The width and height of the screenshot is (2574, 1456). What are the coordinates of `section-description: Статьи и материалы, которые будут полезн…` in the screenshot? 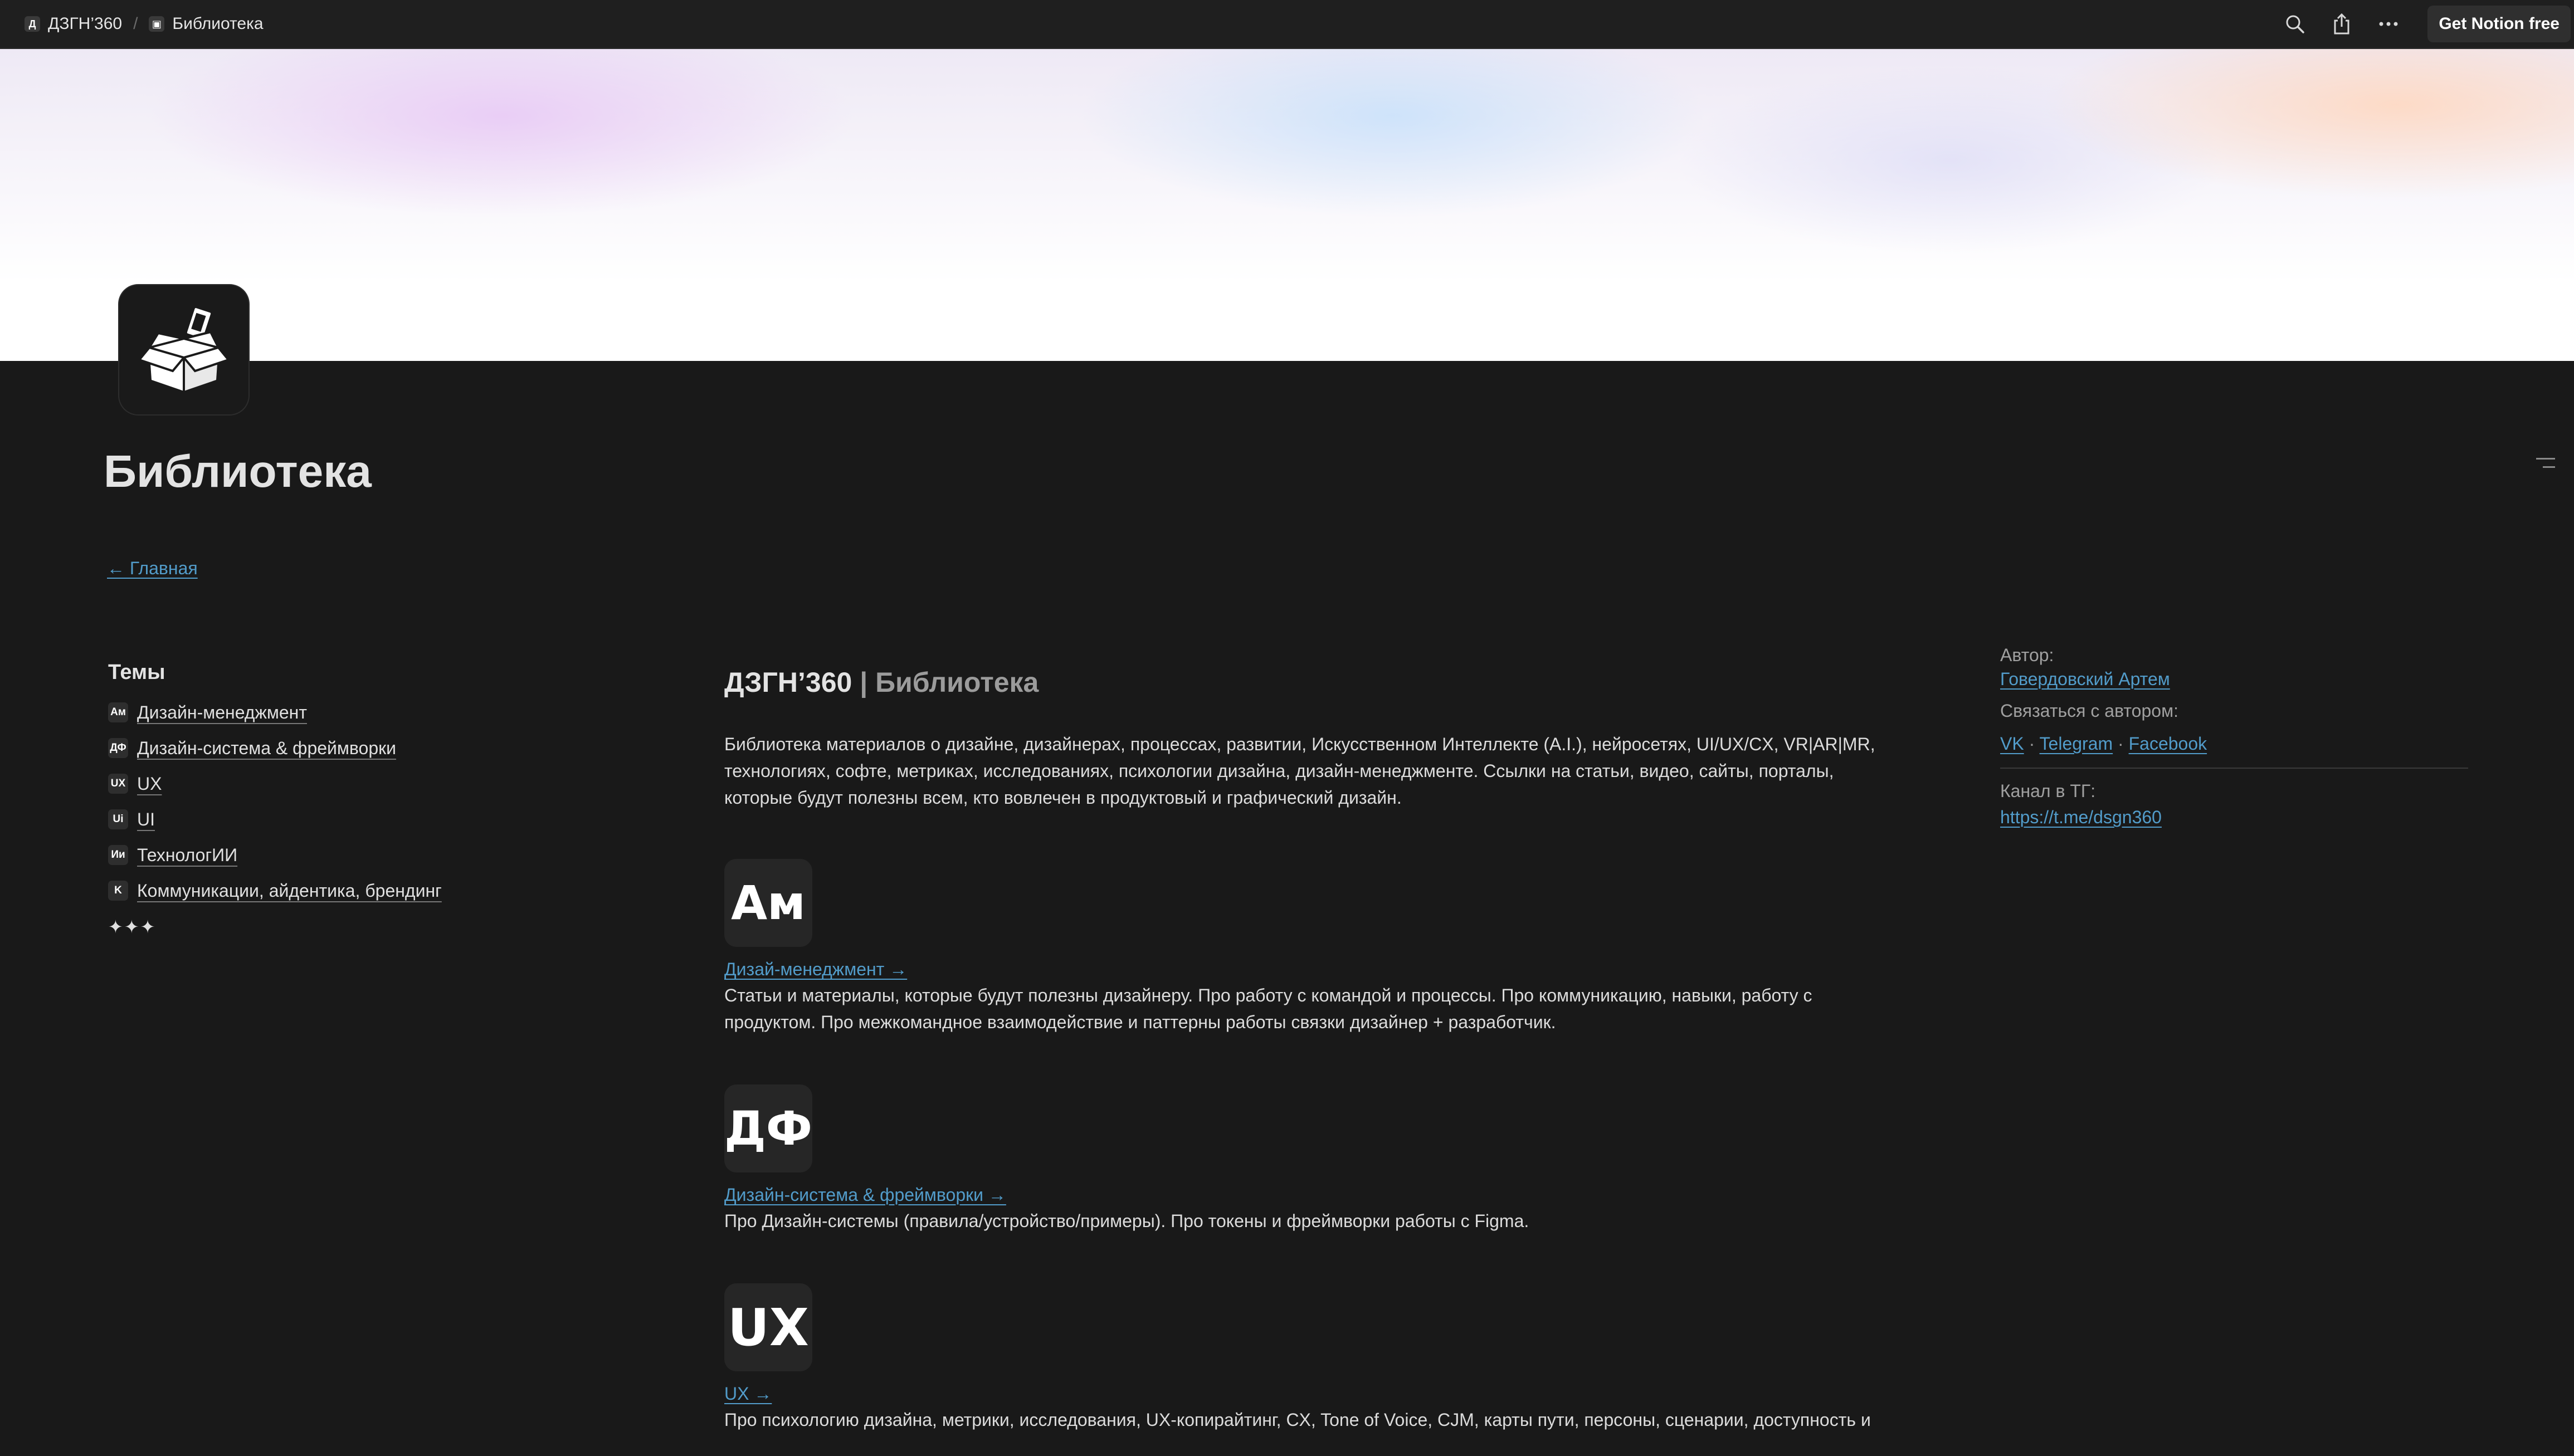 It's located at (1268, 1008).